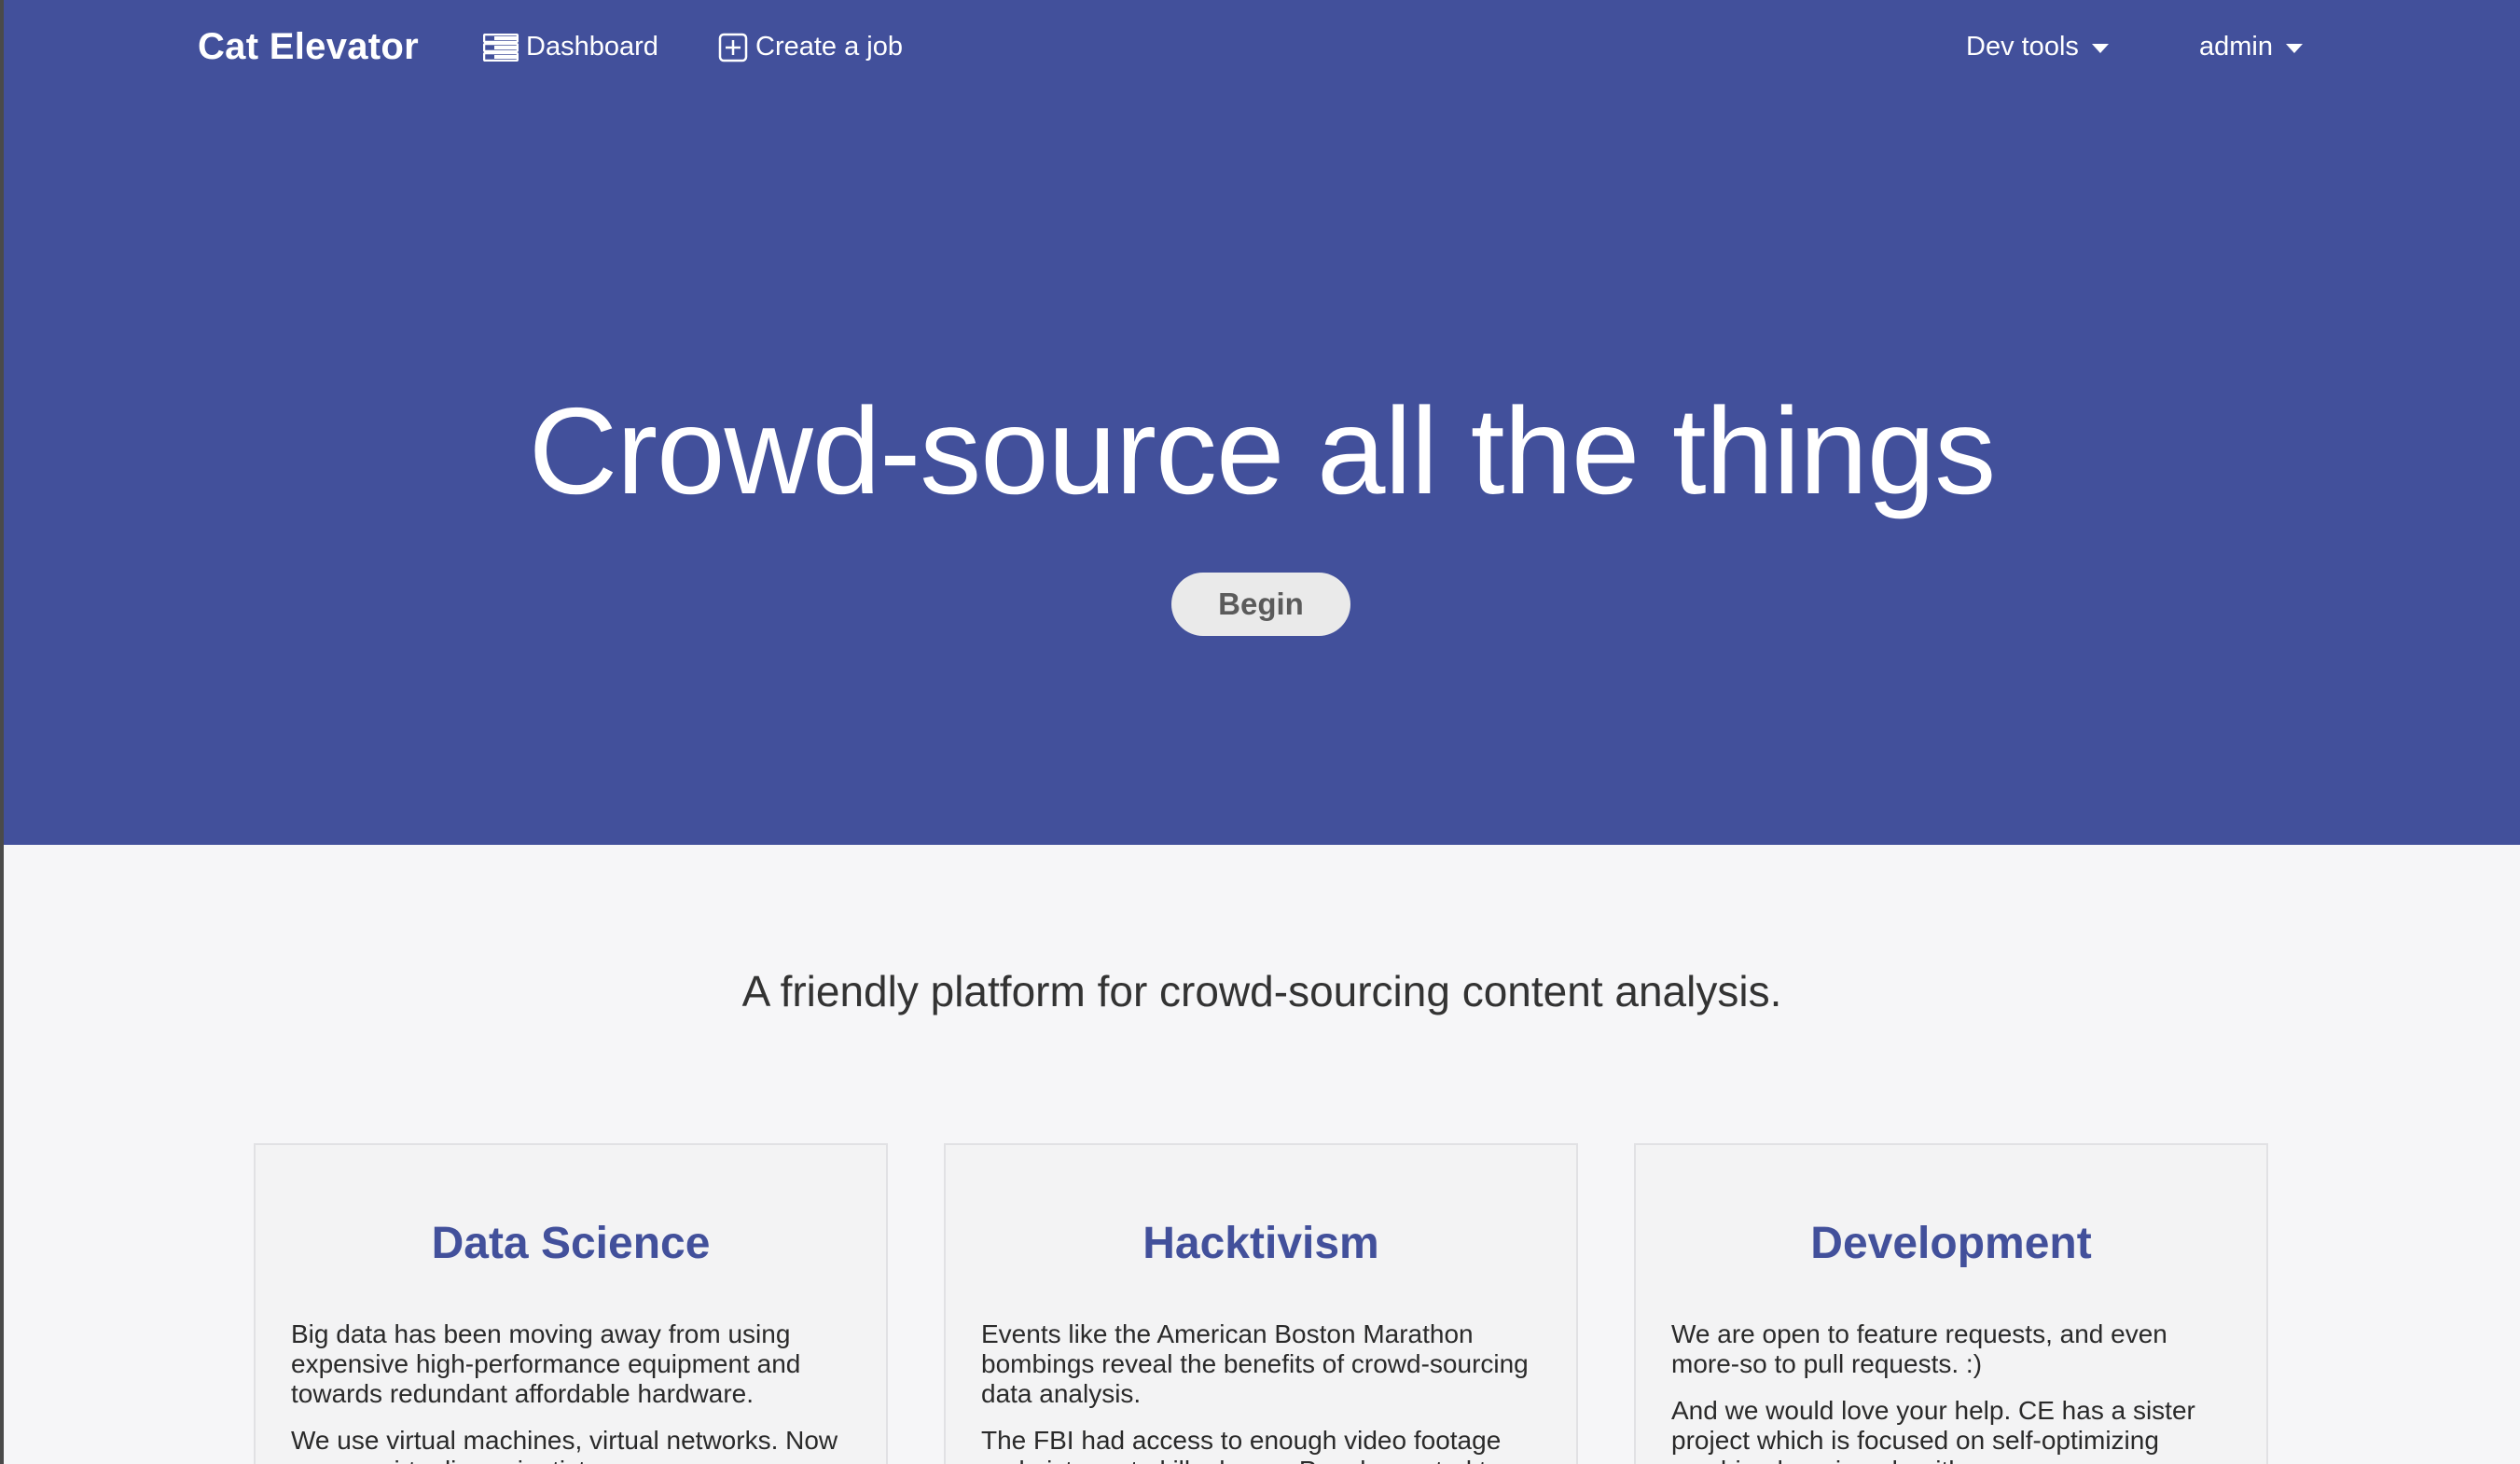  I want to click on card-title: Data Science, so click(571, 1243).